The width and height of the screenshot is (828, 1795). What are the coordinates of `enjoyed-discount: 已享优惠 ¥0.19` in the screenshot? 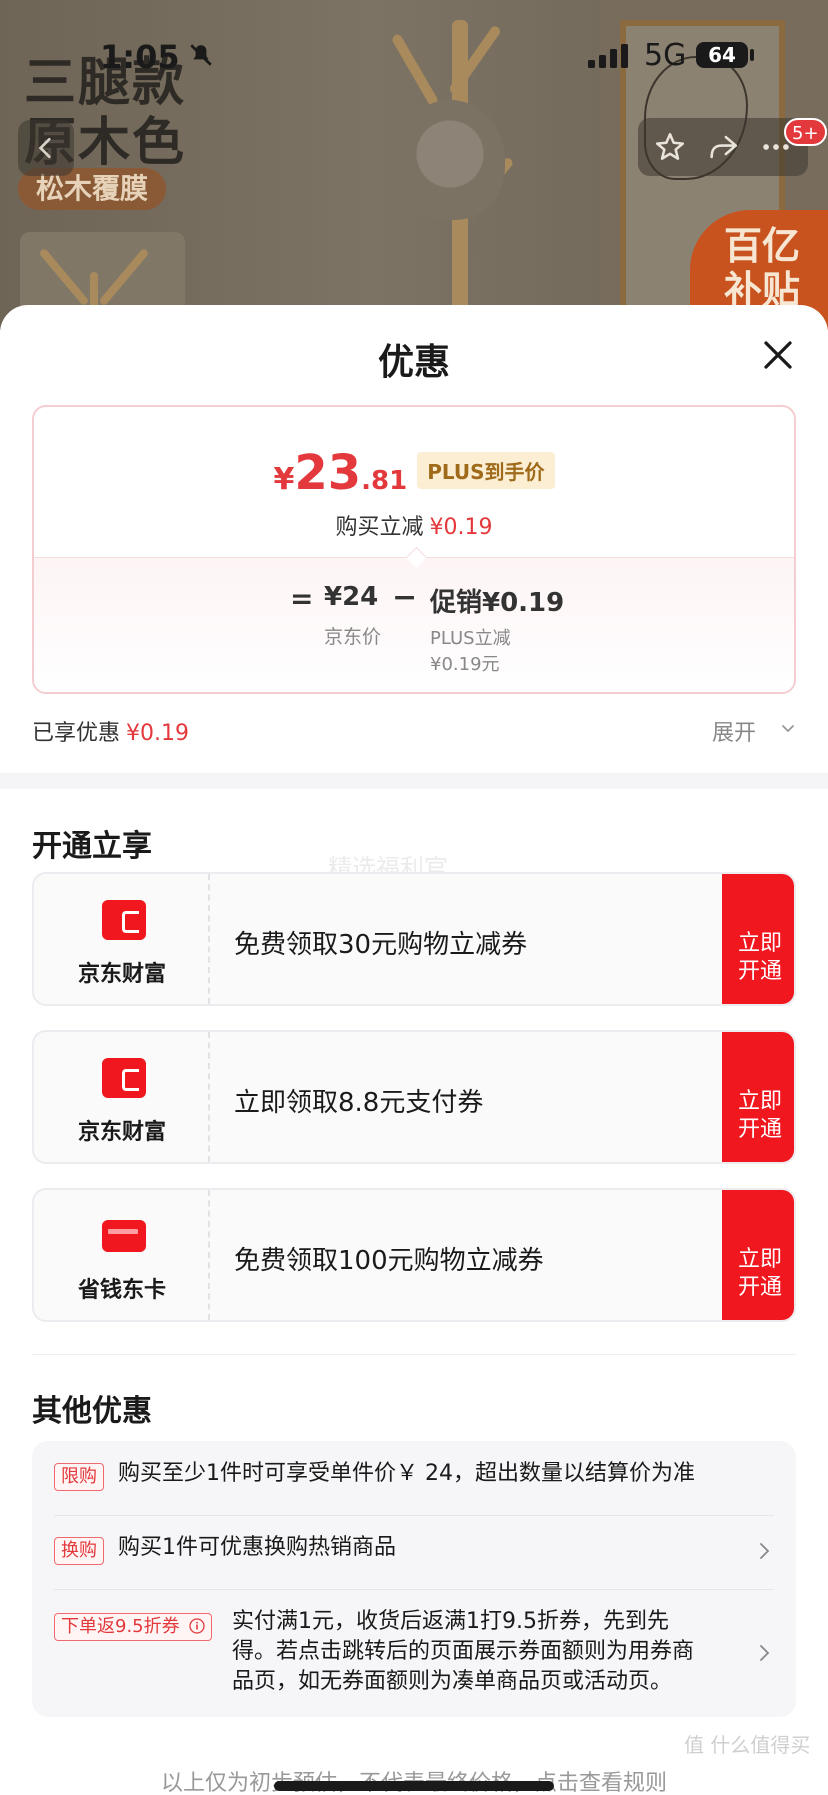 It's located at (110, 731).